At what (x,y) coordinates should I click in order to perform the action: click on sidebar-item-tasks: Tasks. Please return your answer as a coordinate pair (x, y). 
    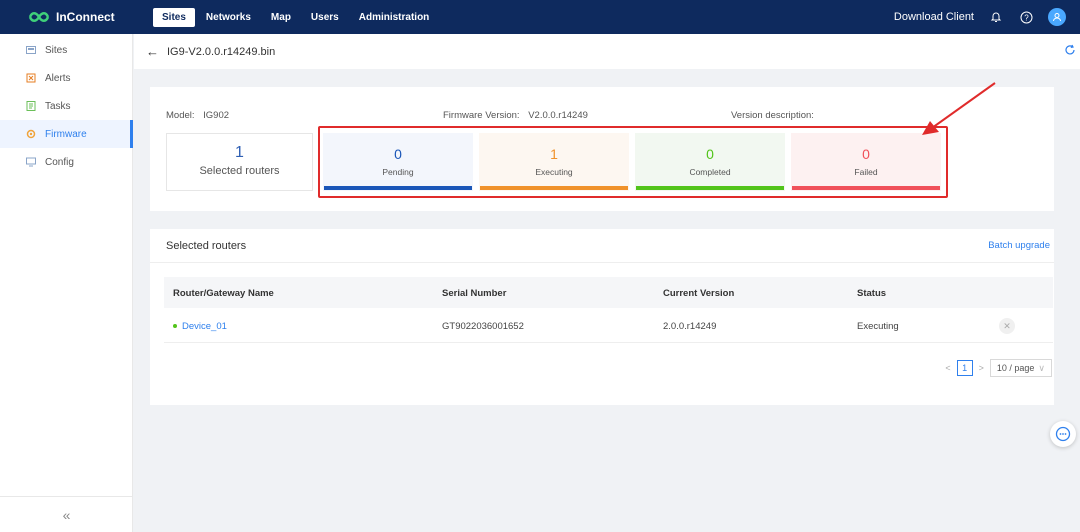
    Looking at the image, I should click on (66, 106).